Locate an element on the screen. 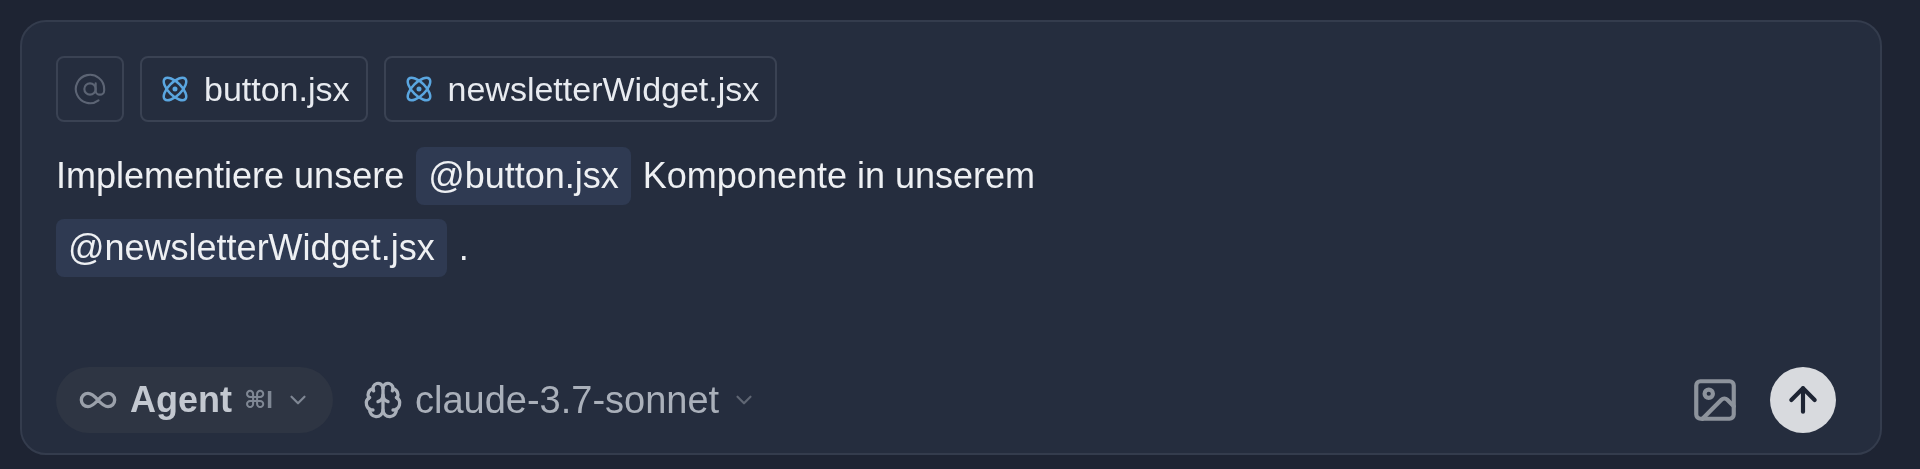 This screenshot has height=469, width=1920. mode-dropdown: Agent ⌘I is located at coordinates (194, 400).